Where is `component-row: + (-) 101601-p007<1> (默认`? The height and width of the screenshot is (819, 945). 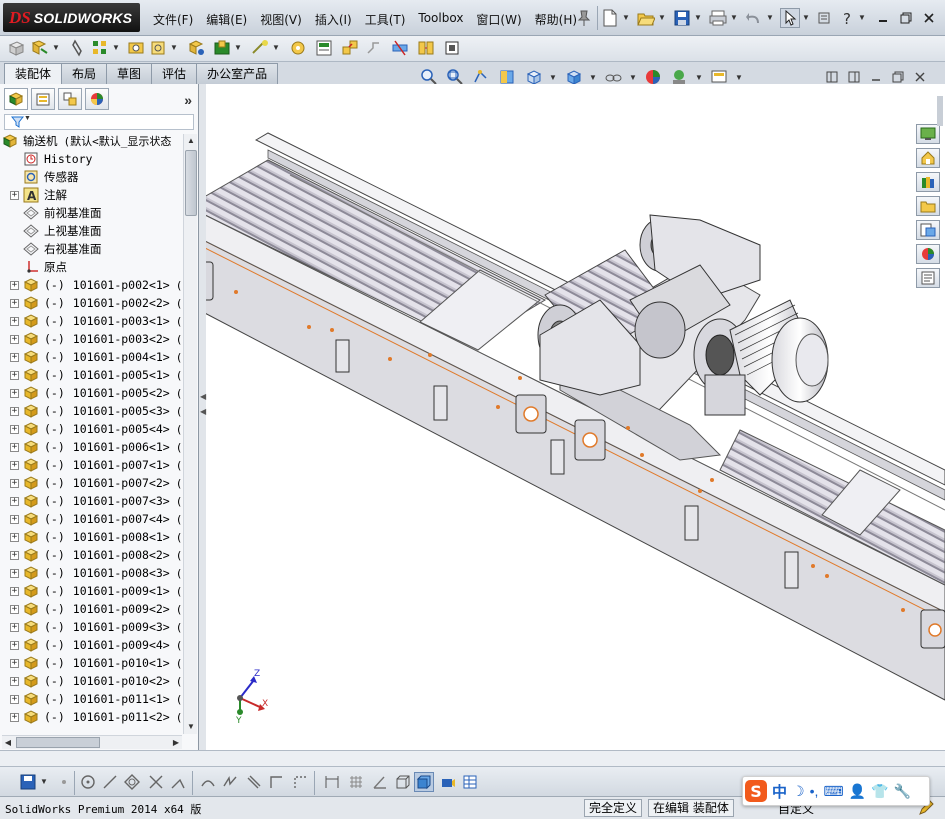
component-row: + (-) 101601-p007<1> (默认 is located at coordinates (96, 465).